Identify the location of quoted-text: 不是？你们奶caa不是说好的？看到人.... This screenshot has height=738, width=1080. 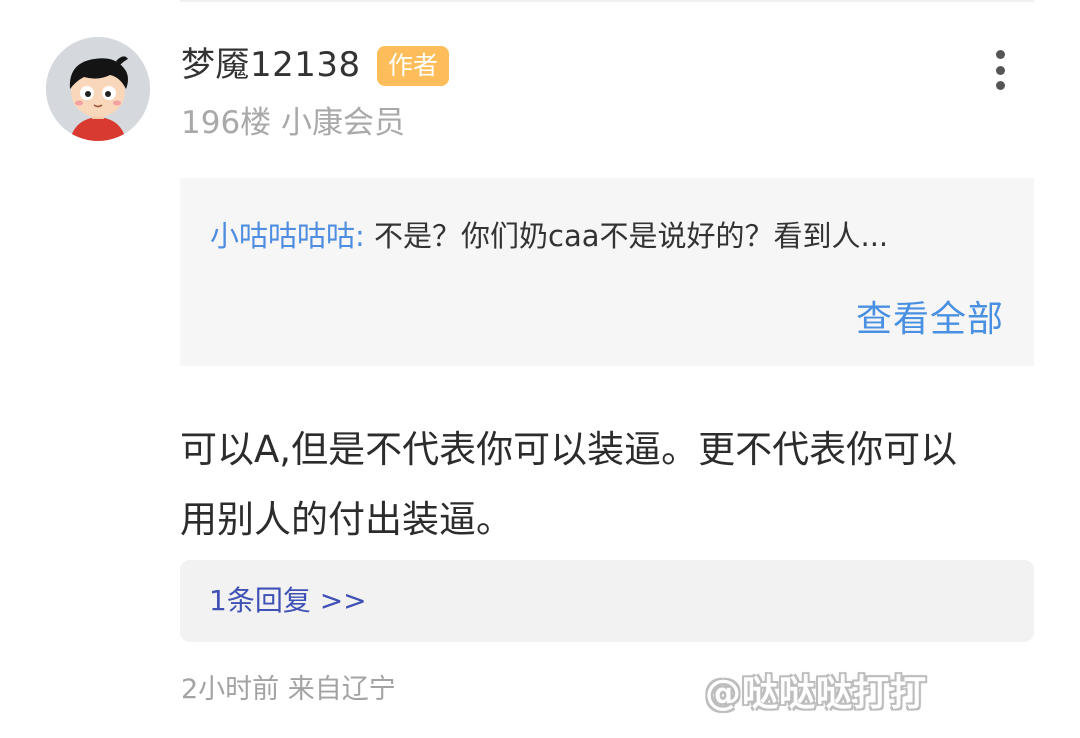
(626, 236).